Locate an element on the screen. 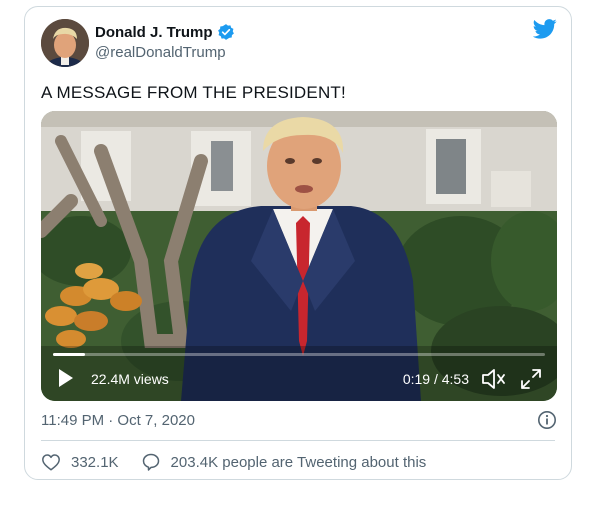 Image resolution: width=592 pixels, height=507 pixels. video-time: 0:19 / 4:53 is located at coordinates (435, 379).